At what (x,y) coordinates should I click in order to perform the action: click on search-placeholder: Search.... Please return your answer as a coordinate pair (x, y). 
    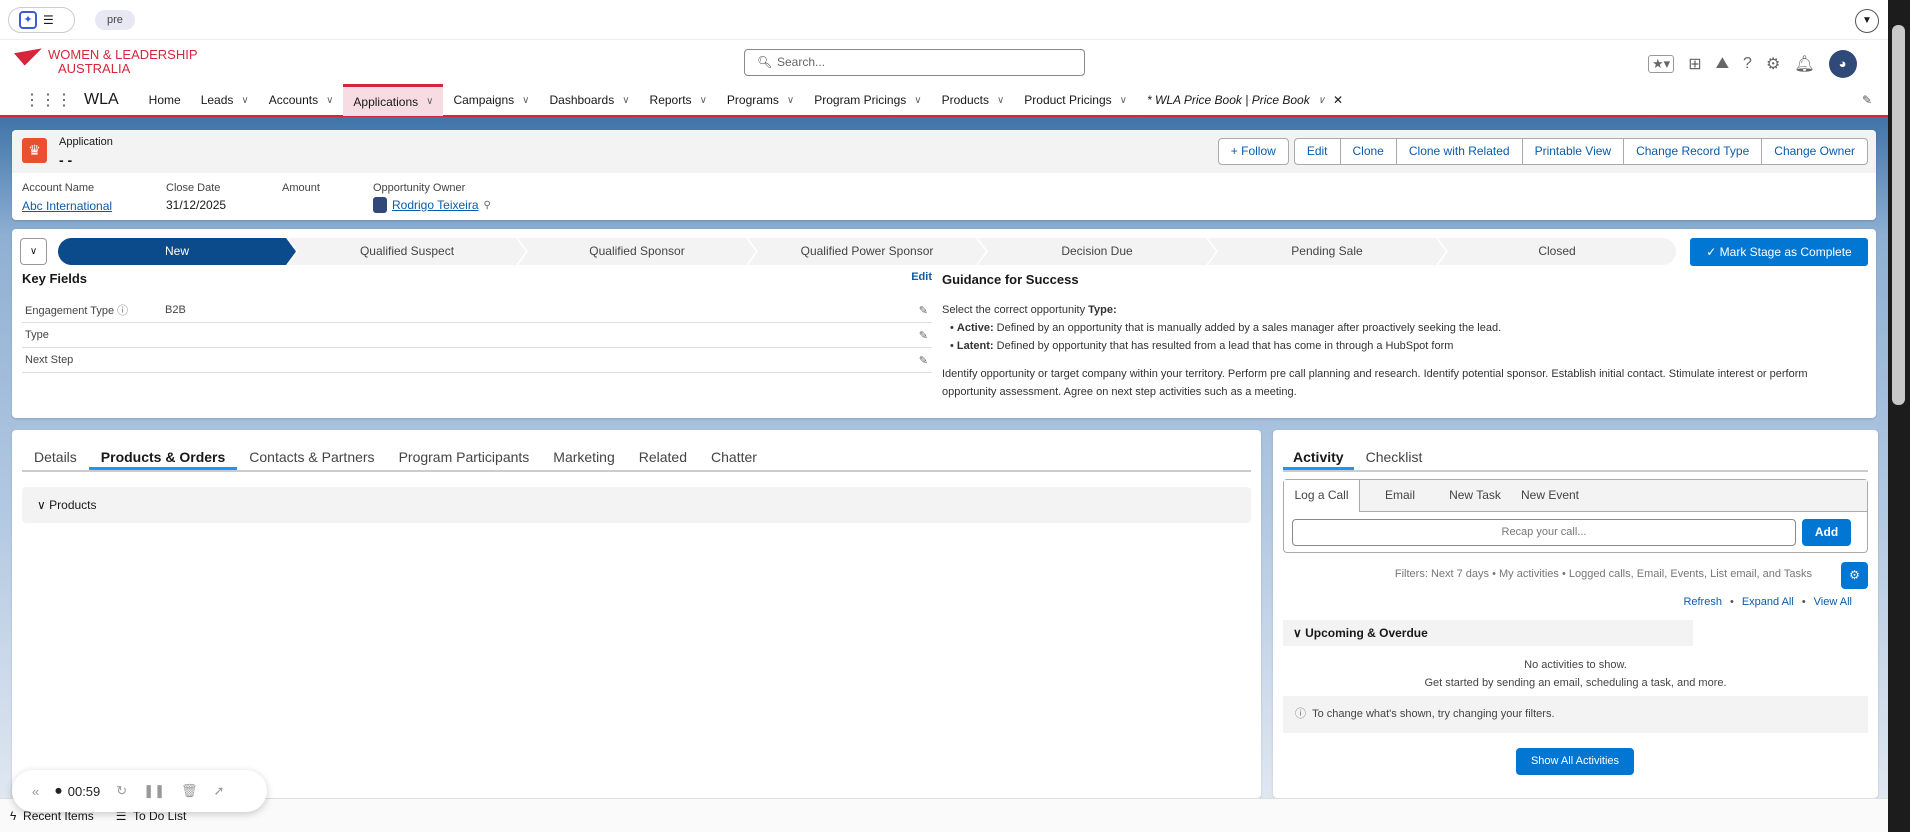
    Looking at the image, I should click on (801, 62).